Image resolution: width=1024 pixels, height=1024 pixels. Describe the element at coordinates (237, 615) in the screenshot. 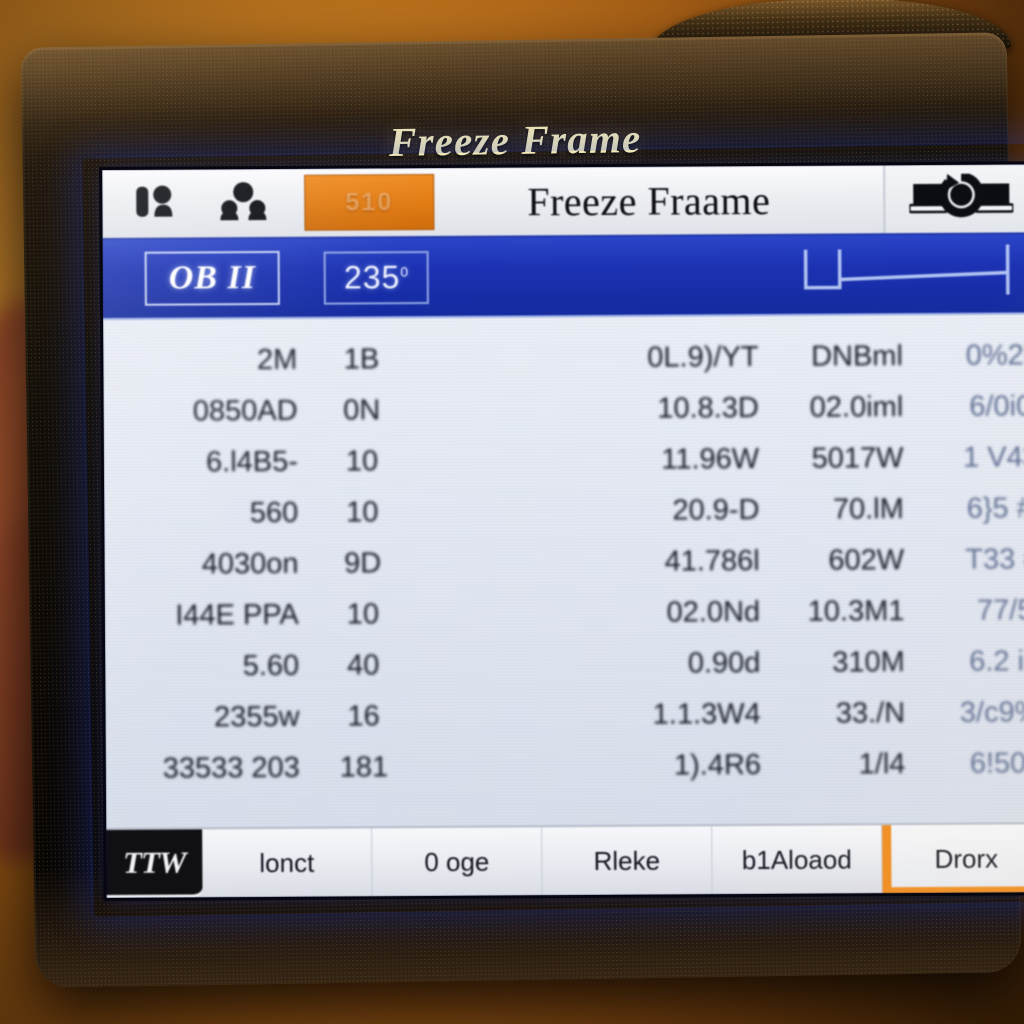

I see `table-cell-c1: I44E PPA` at that location.